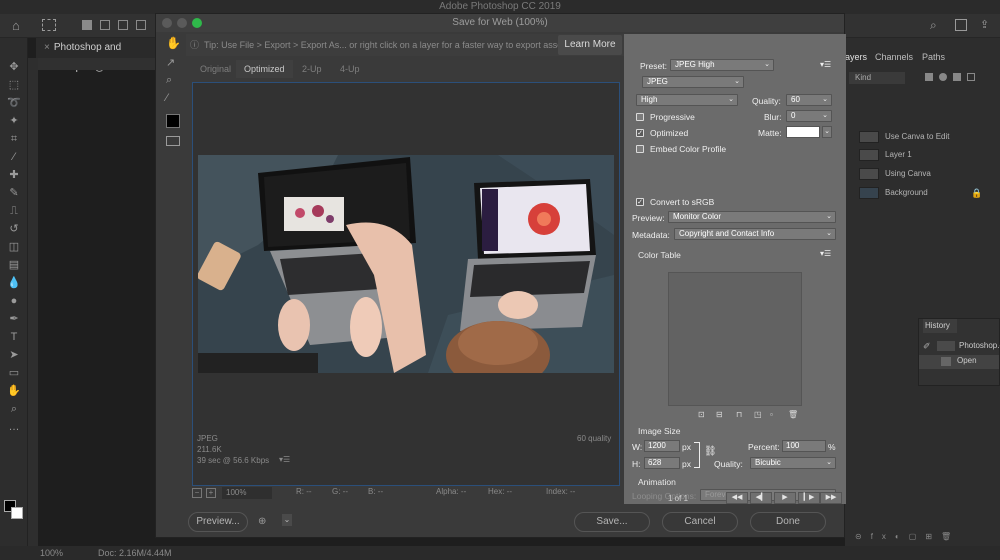 The height and width of the screenshot is (560, 1000). What do you see at coordinates (14, 301) in the screenshot?
I see `dodge-tool-icon: ●` at bounding box center [14, 301].